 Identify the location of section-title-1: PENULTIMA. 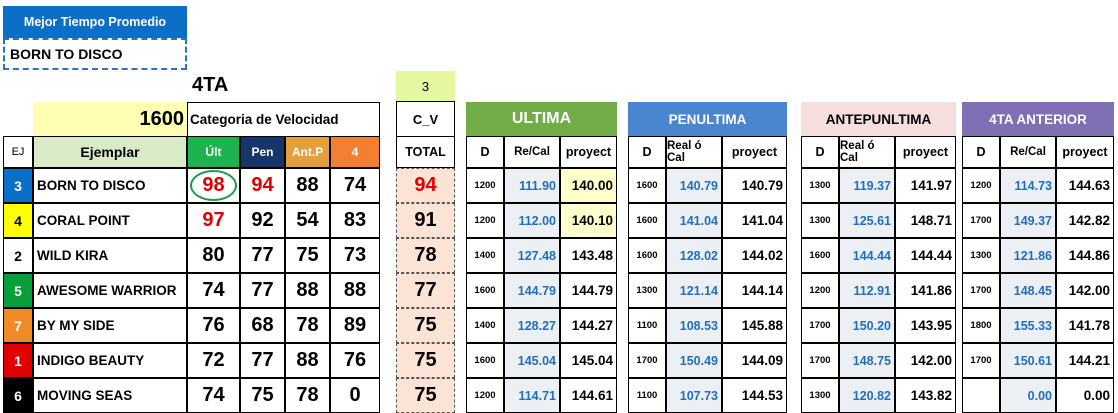
(707, 119).